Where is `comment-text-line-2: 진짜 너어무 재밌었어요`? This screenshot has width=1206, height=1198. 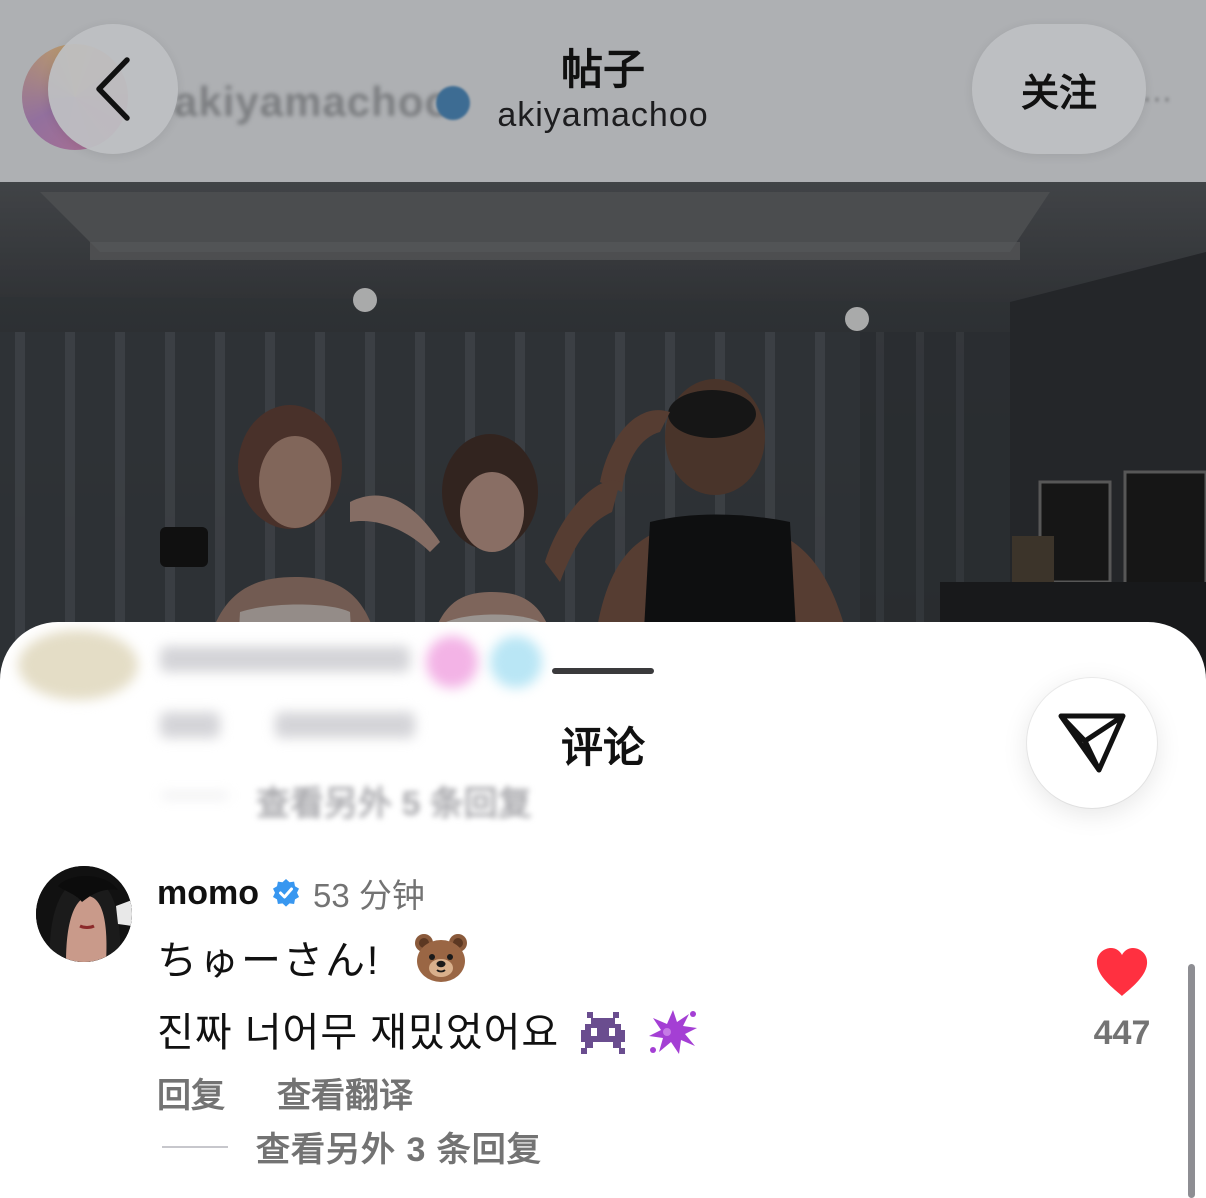 comment-text-line-2: 진짜 너어무 재밌었어요 is located at coordinates (428, 1029).